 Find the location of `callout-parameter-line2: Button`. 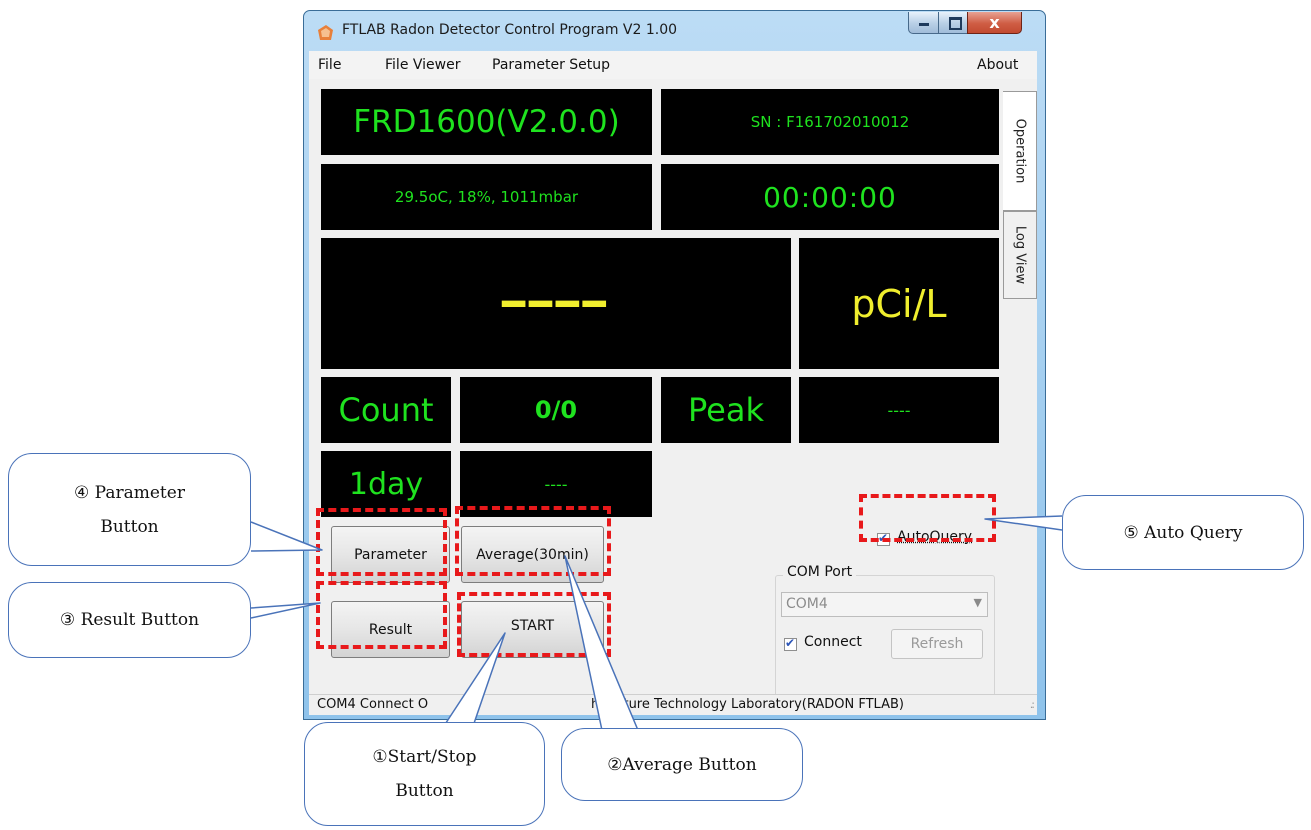

callout-parameter-line2: Button is located at coordinates (129, 526).